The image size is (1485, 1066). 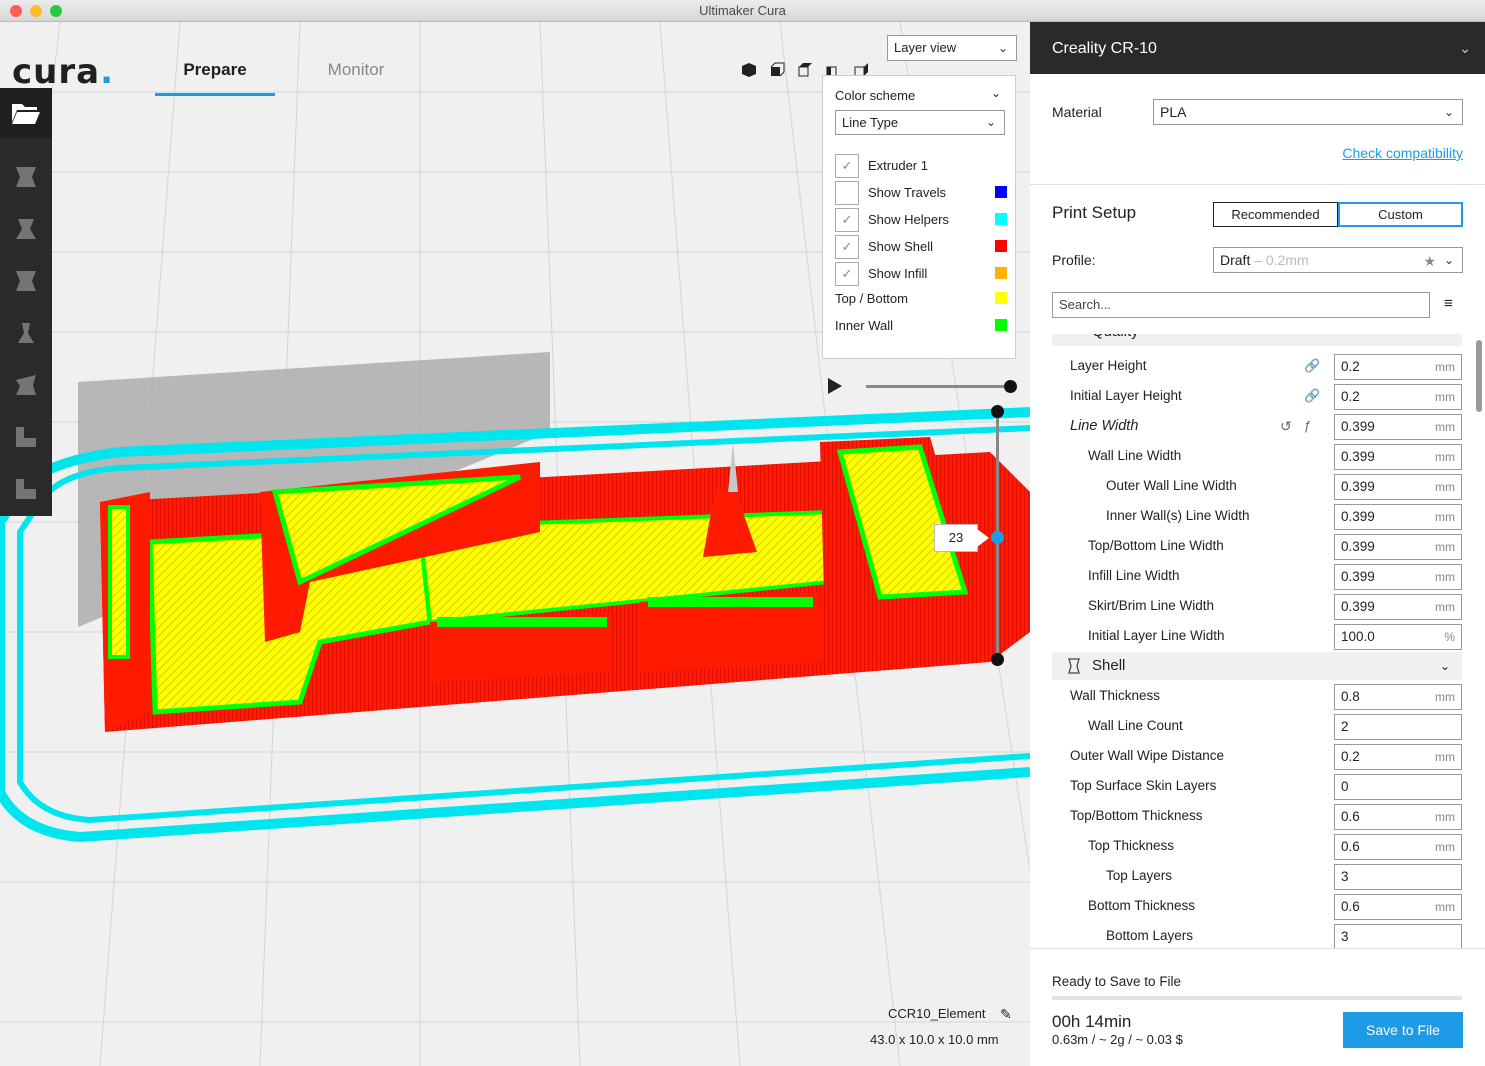 I want to click on layer-slider-top-handle, so click(x=997, y=411).